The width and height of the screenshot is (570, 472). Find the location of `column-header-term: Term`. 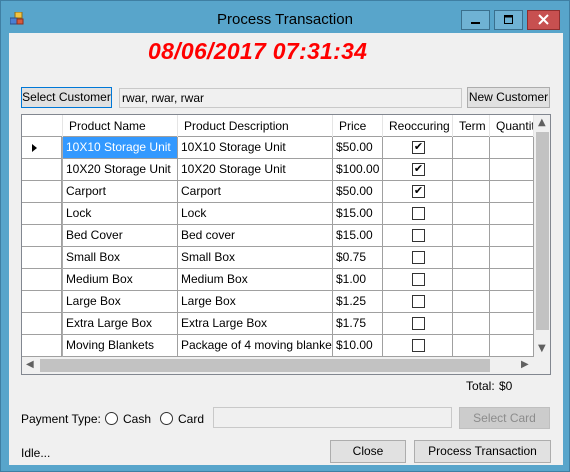

column-header-term: Term is located at coordinates (471, 126).